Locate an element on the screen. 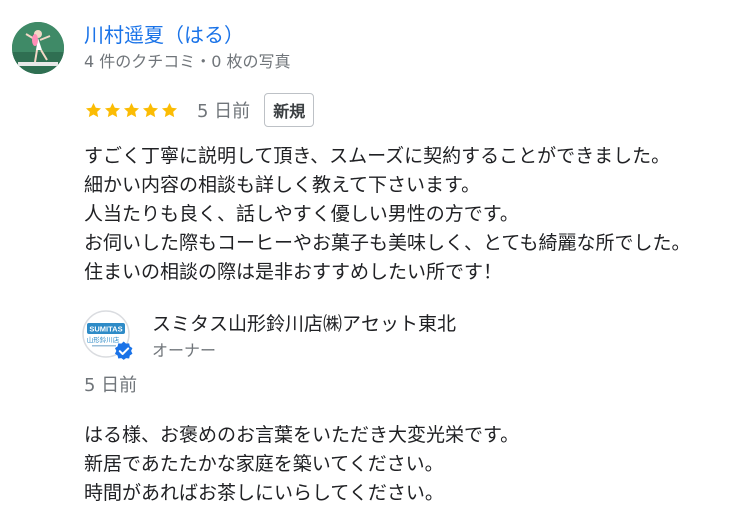  owner-role: オーナー is located at coordinates (184, 350).